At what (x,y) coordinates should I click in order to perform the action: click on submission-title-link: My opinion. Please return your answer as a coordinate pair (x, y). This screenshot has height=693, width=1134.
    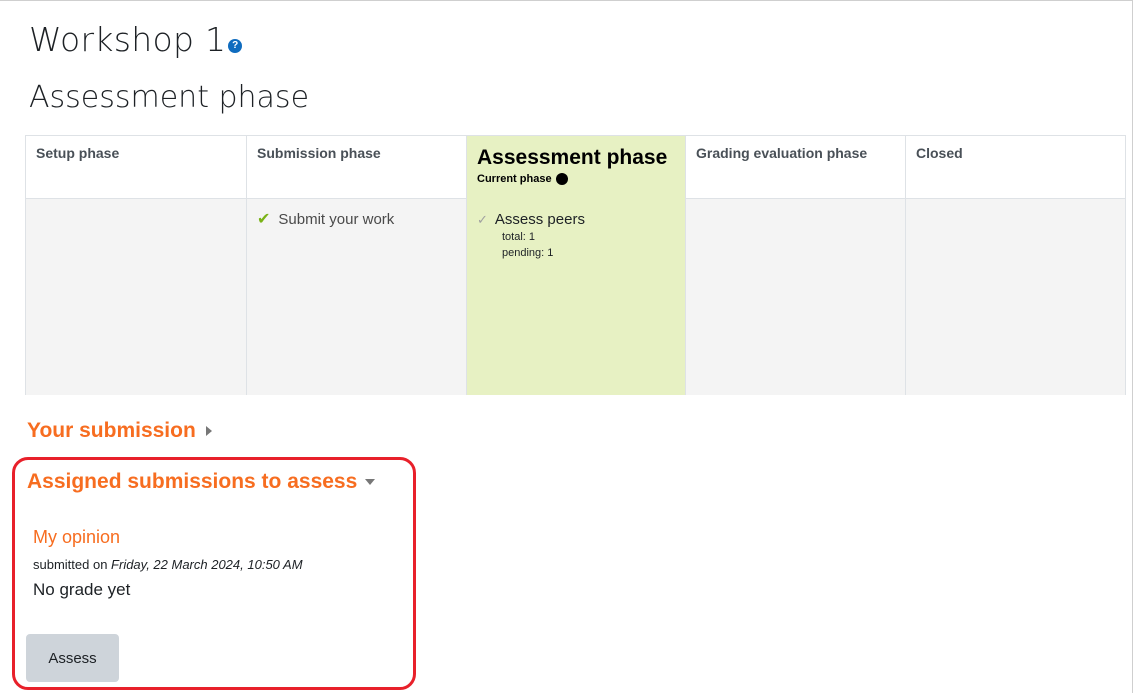
    Looking at the image, I should click on (76, 537).